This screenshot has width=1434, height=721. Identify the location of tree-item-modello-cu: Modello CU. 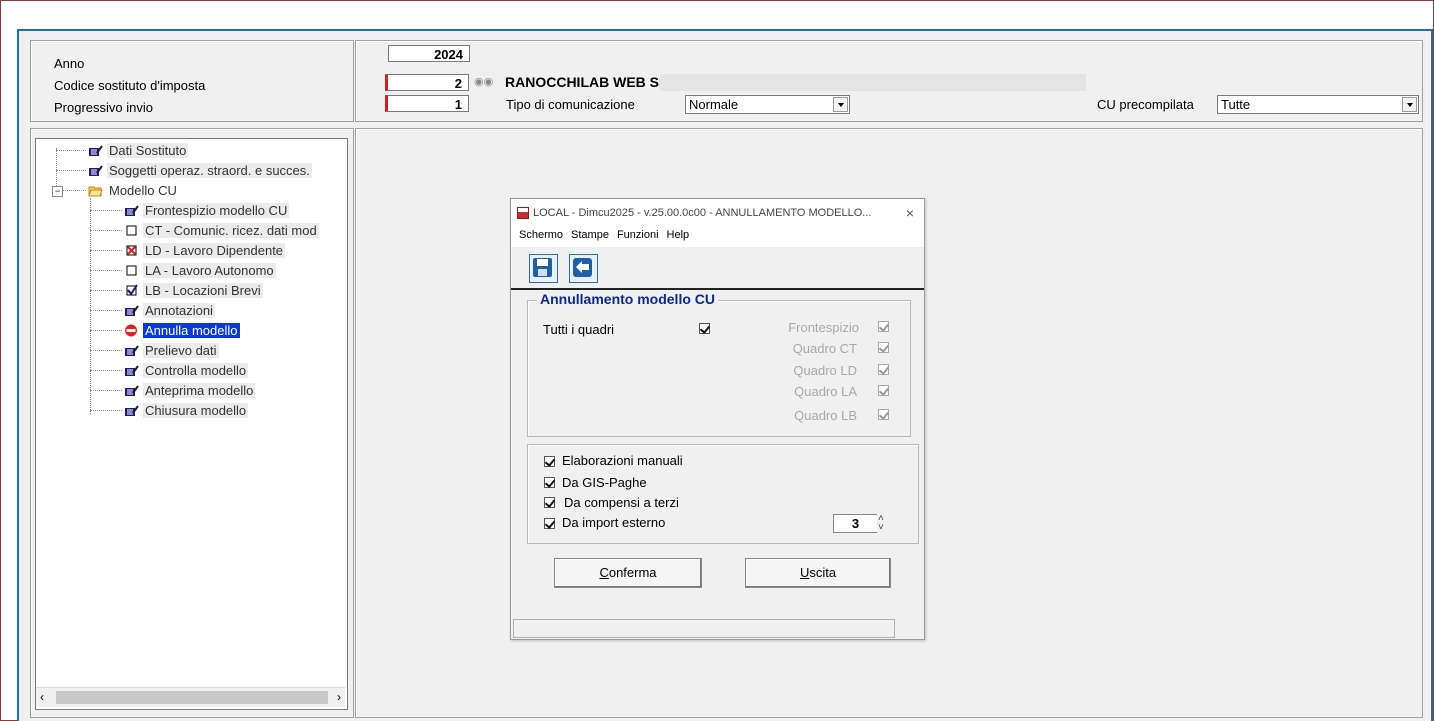
(133, 190).